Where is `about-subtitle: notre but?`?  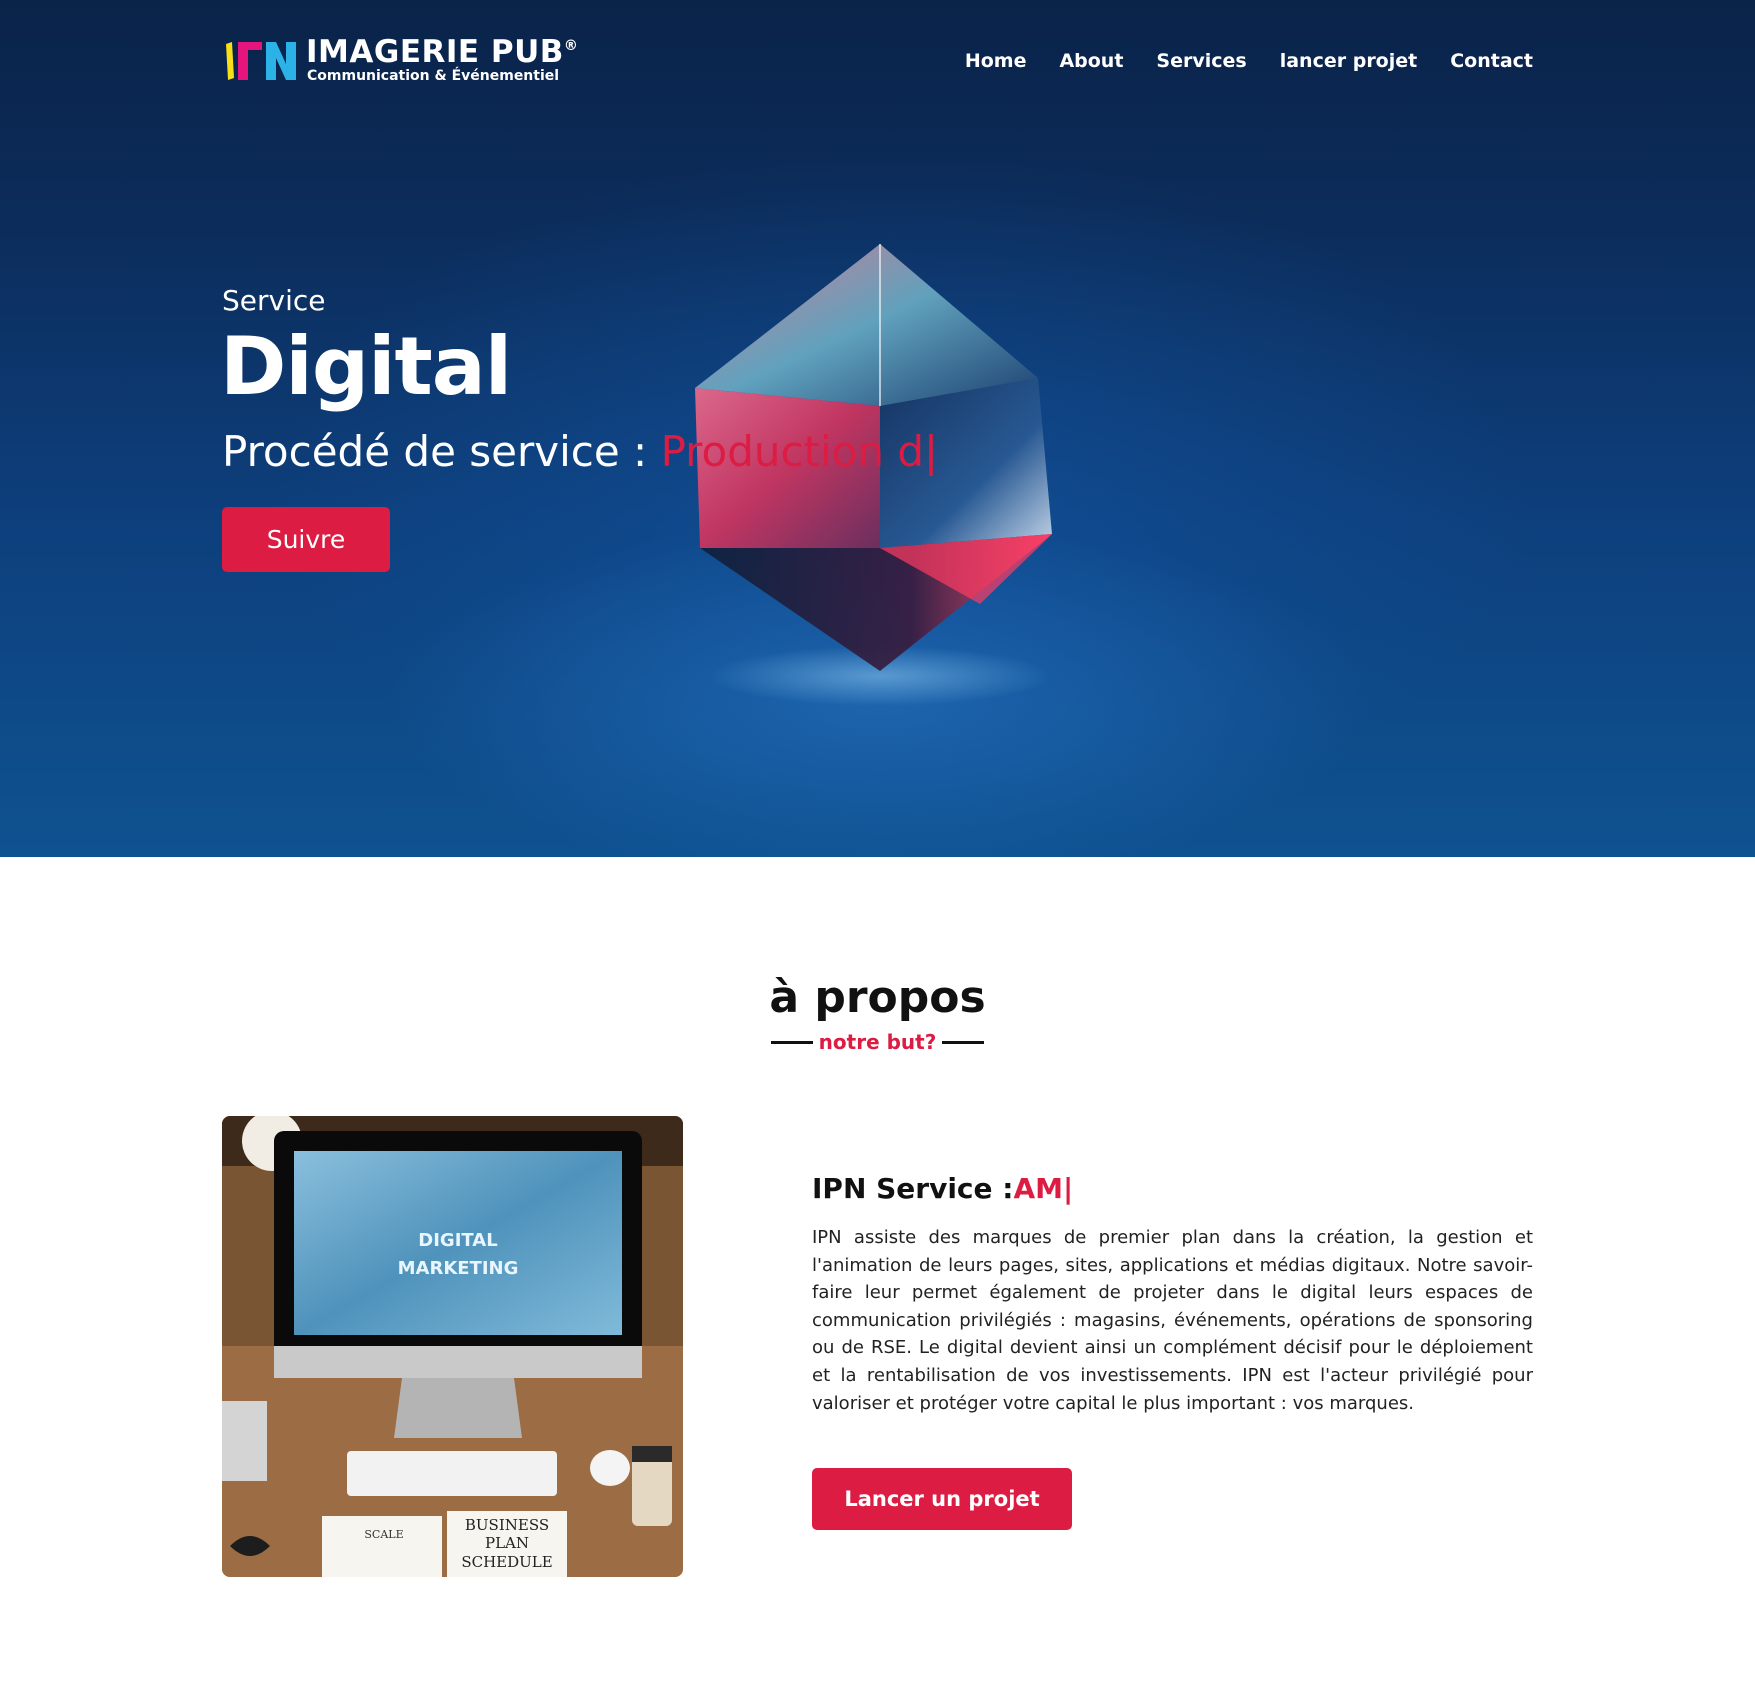 about-subtitle: notre but? is located at coordinates (877, 1042).